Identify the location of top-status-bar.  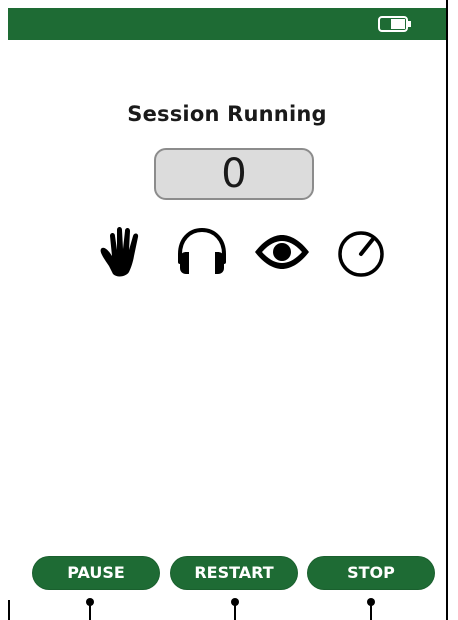
(227, 24).